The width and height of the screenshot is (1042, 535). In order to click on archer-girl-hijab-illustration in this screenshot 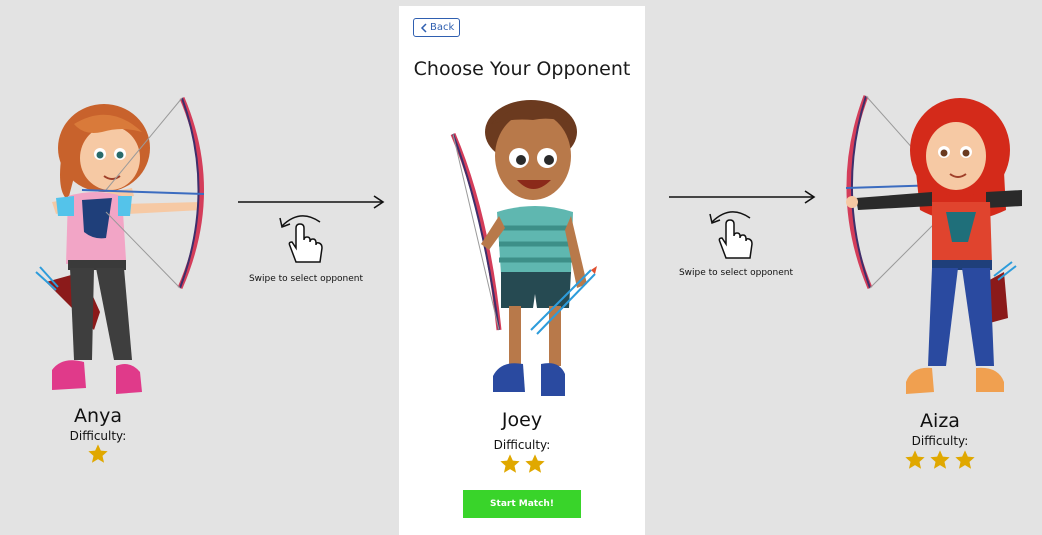, I will do `click(933, 244)`.